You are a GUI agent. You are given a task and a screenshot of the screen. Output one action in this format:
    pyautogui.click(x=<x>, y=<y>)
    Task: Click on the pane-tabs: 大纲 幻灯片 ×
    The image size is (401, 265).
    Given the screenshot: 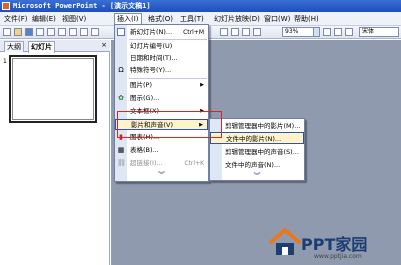 What is the action you would take?
    pyautogui.click(x=55, y=46)
    